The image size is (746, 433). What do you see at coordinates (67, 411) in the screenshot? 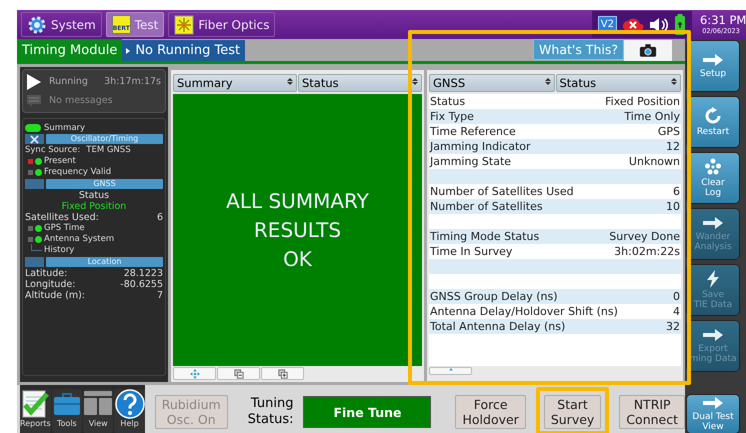
I see `toolbar-button: Tools` at bounding box center [67, 411].